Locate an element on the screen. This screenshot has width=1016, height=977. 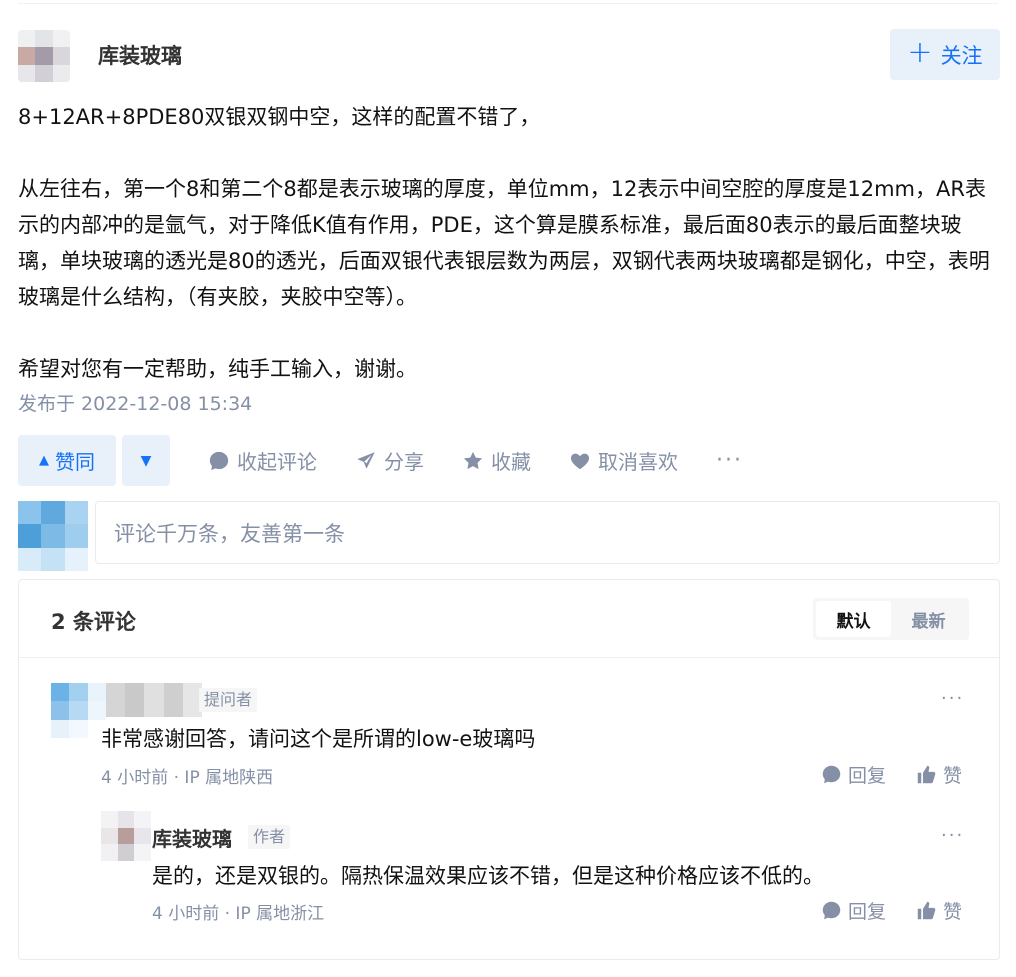
triangle-up-icon: ▲ is located at coordinates (44, 460).